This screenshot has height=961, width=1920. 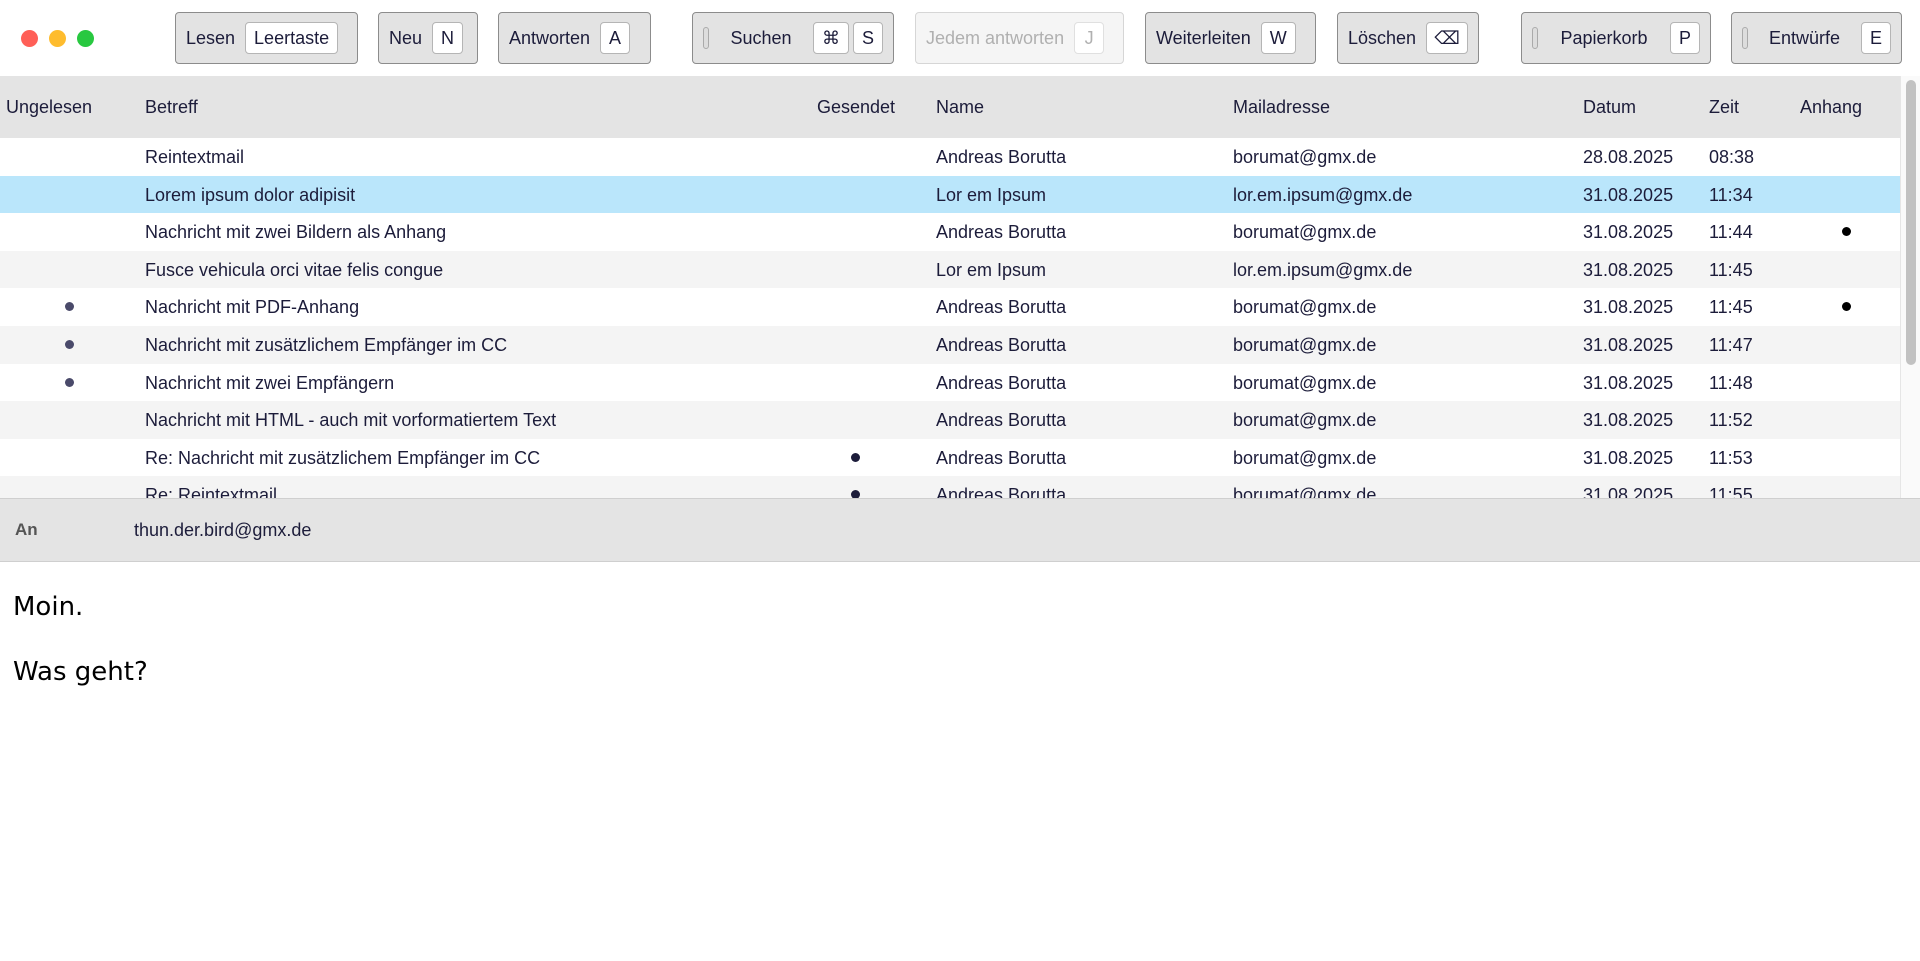 What do you see at coordinates (1731, 457) in the screenshot?
I see `cell-time: 11:53` at bounding box center [1731, 457].